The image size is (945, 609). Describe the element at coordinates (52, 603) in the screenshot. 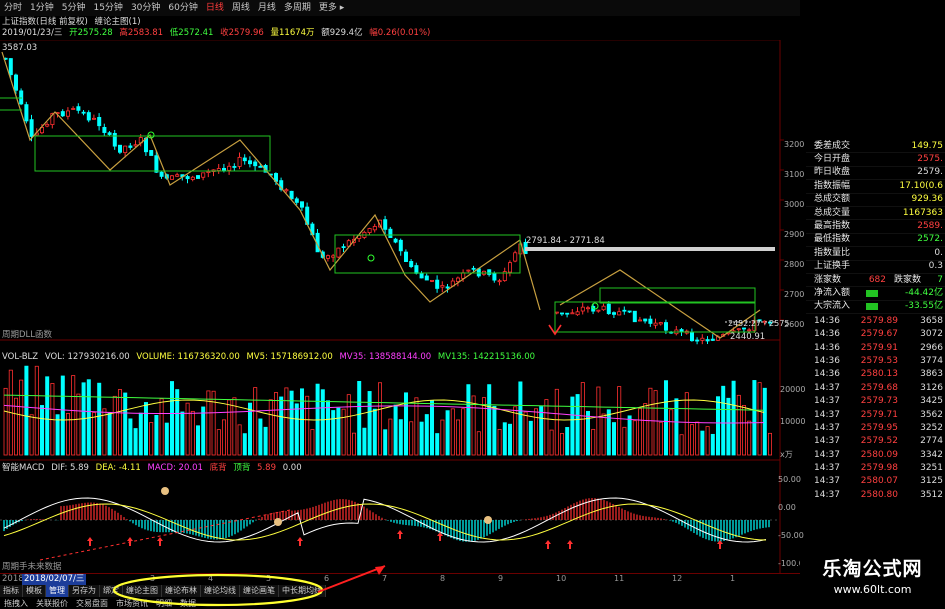

I see `bottom-link: 关联报价` at that location.